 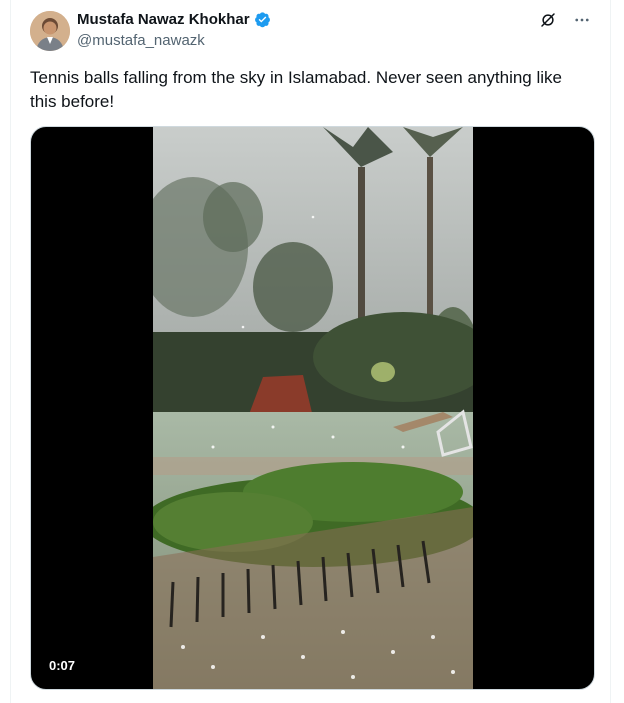 I want to click on verified-badge-icon, so click(x=262, y=19).